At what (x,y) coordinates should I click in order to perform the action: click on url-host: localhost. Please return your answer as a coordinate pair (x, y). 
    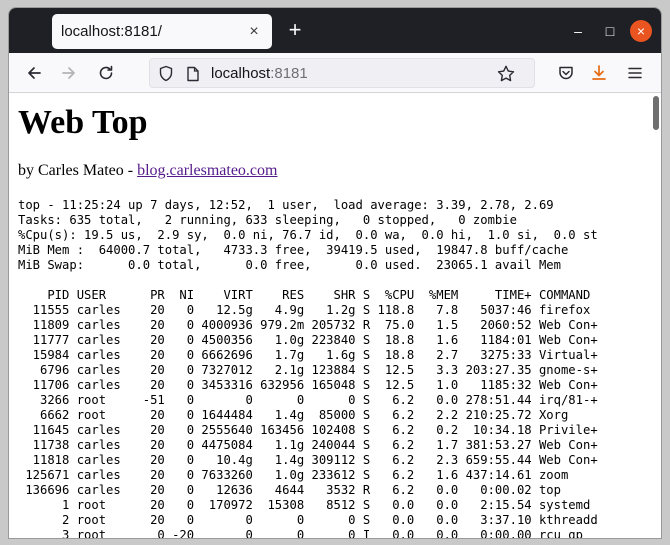
    Looking at the image, I should click on (241, 73).